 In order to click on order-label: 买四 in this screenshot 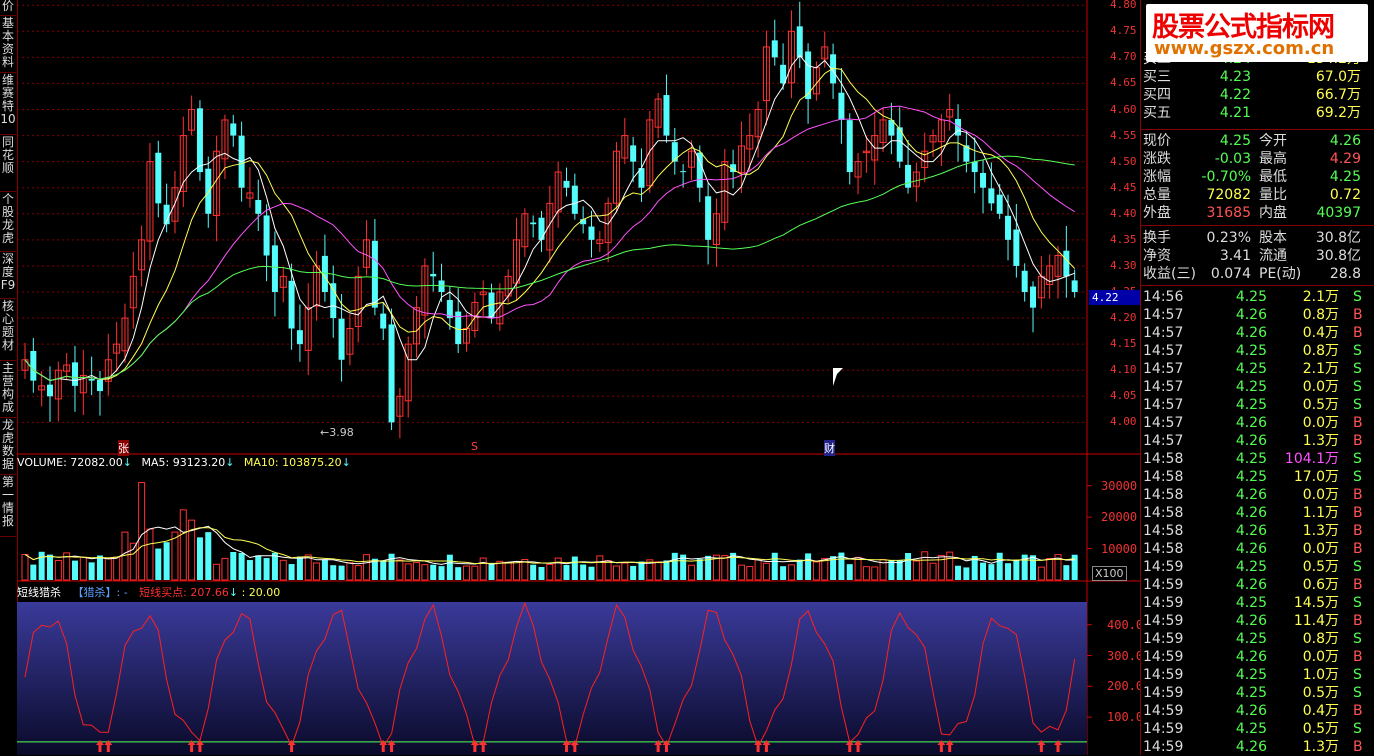, I will do `click(1157, 95)`.